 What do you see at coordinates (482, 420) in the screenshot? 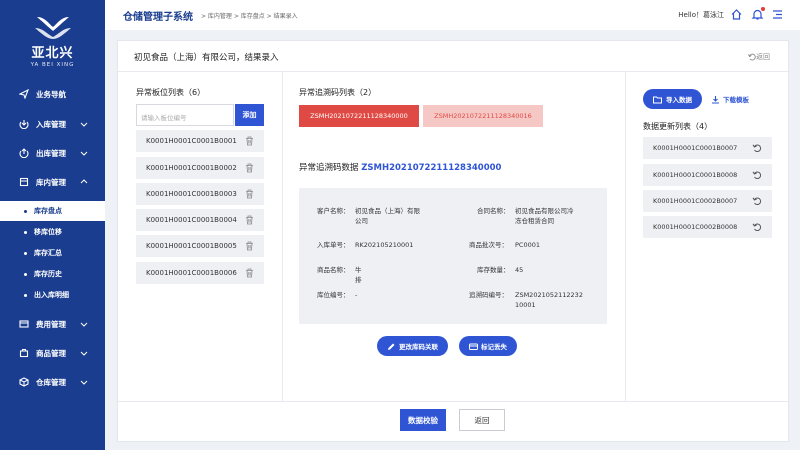
I see `footer-back-button: 返回` at bounding box center [482, 420].